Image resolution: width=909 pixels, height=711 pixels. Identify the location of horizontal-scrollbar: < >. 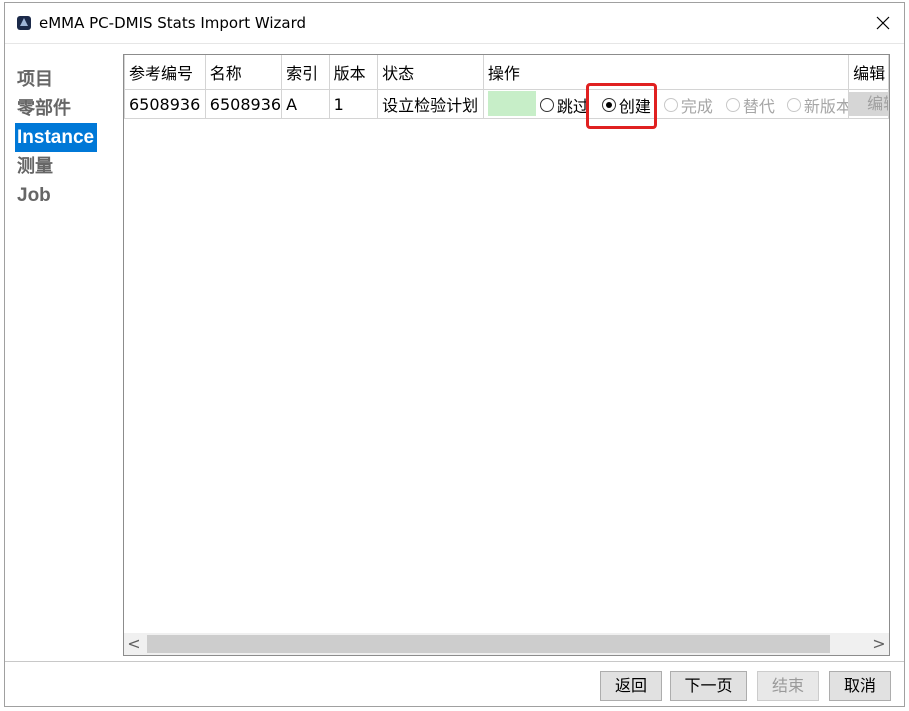
(506, 644).